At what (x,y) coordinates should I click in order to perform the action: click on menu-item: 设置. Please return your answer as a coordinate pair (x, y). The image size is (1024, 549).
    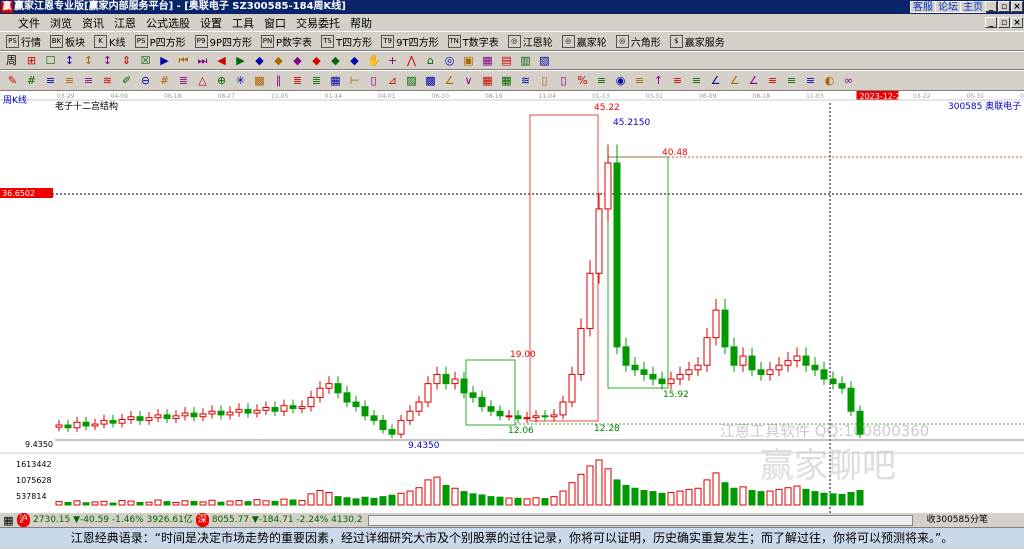
    Looking at the image, I should click on (211, 23).